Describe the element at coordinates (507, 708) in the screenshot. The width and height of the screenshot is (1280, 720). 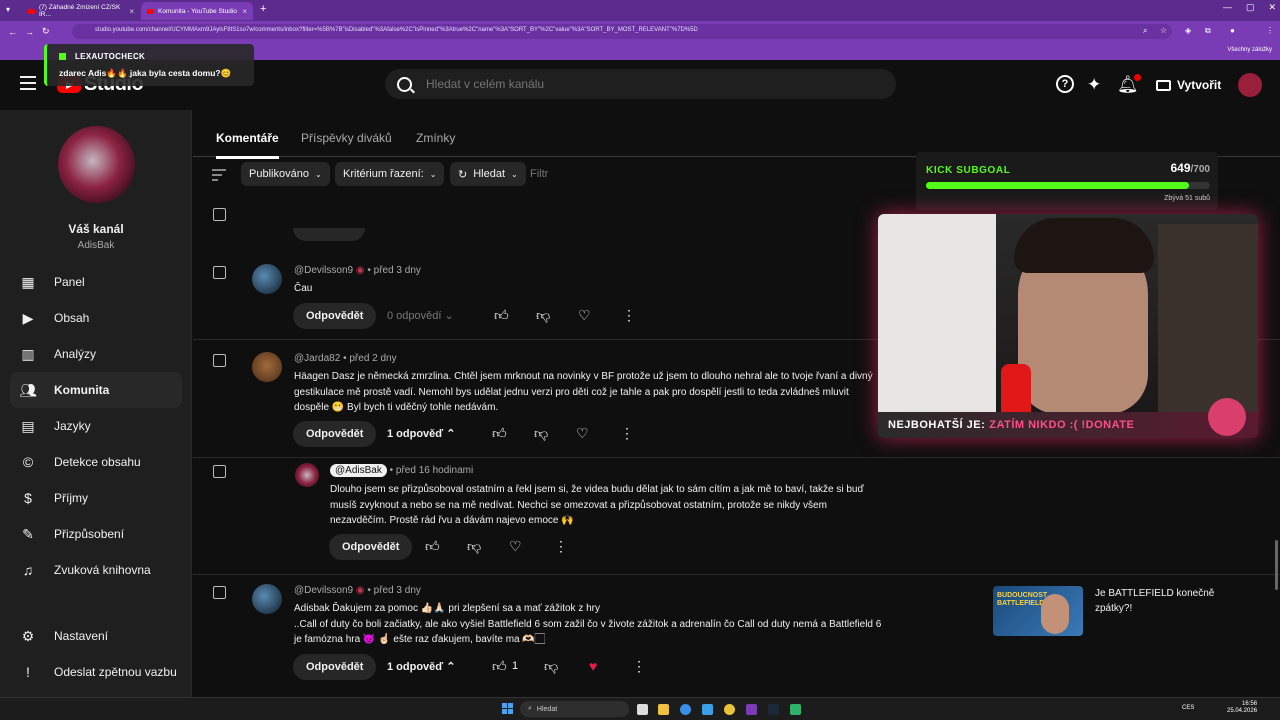
I see `windows-start-icon` at that location.